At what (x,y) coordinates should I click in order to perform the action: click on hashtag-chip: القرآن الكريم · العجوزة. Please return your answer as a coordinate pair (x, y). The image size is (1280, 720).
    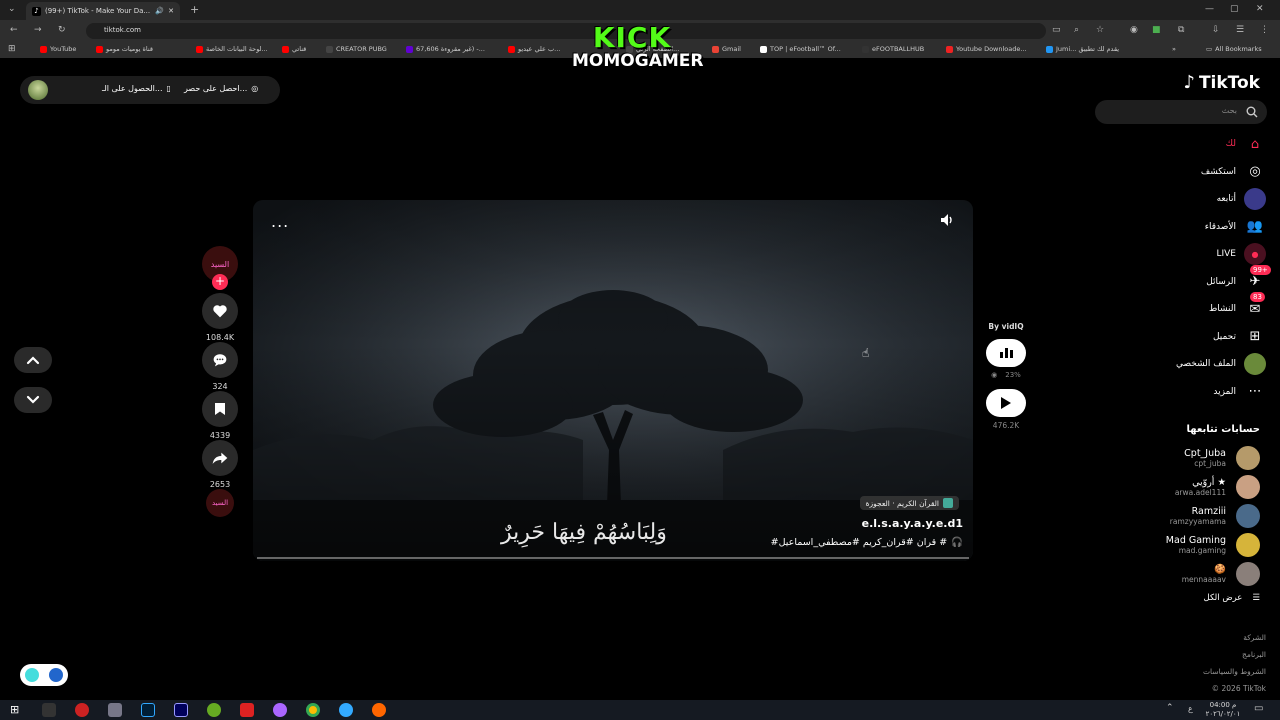
    Looking at the image, I should click on (909, 503).